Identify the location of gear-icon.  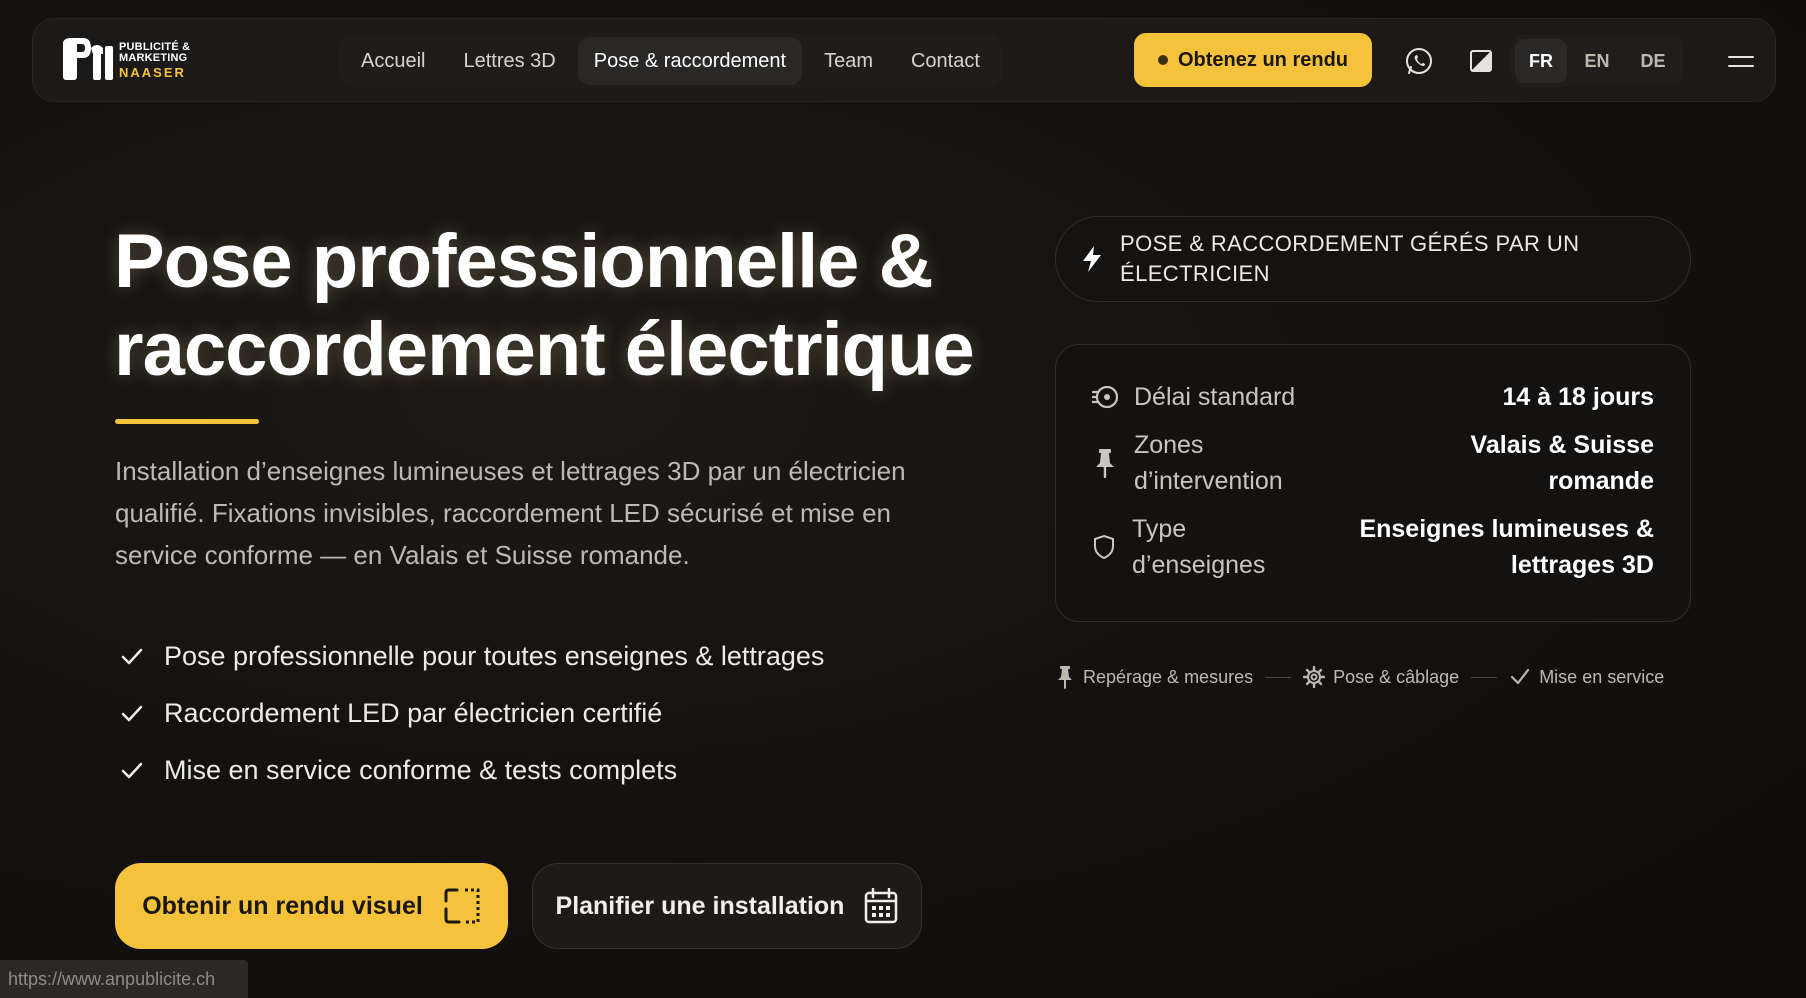
(1314, 677).